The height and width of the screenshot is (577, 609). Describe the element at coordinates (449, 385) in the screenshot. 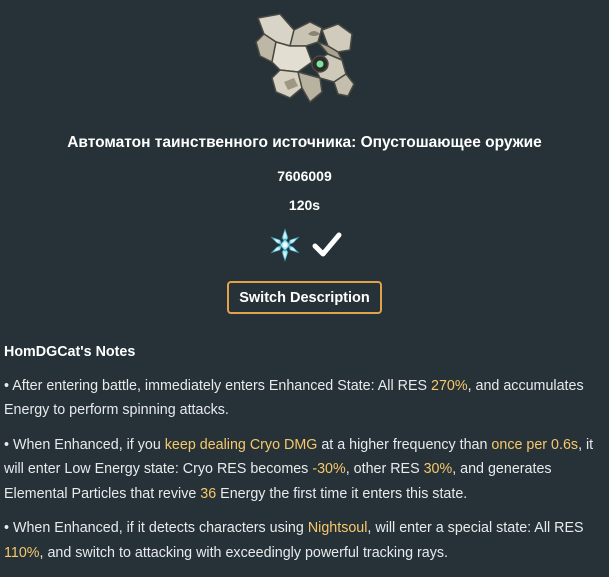

I see `note-highlight: 270%` at that location.